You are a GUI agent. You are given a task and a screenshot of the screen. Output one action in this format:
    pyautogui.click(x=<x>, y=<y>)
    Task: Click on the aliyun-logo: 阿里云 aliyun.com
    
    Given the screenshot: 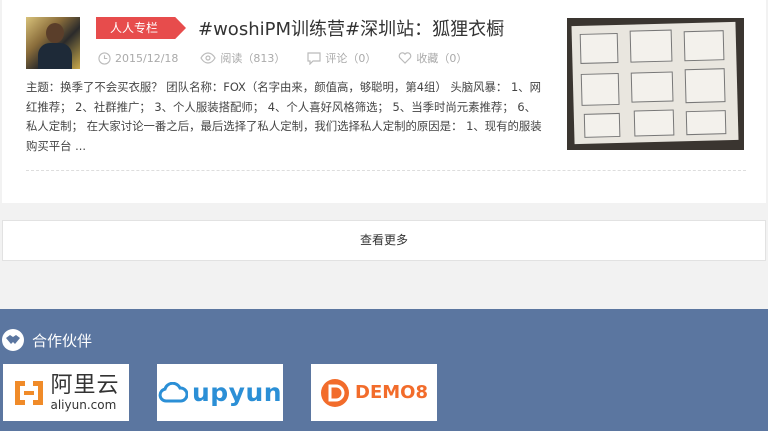 What is the action you would take?
    pyautogui.click(x=66, y=392)
    